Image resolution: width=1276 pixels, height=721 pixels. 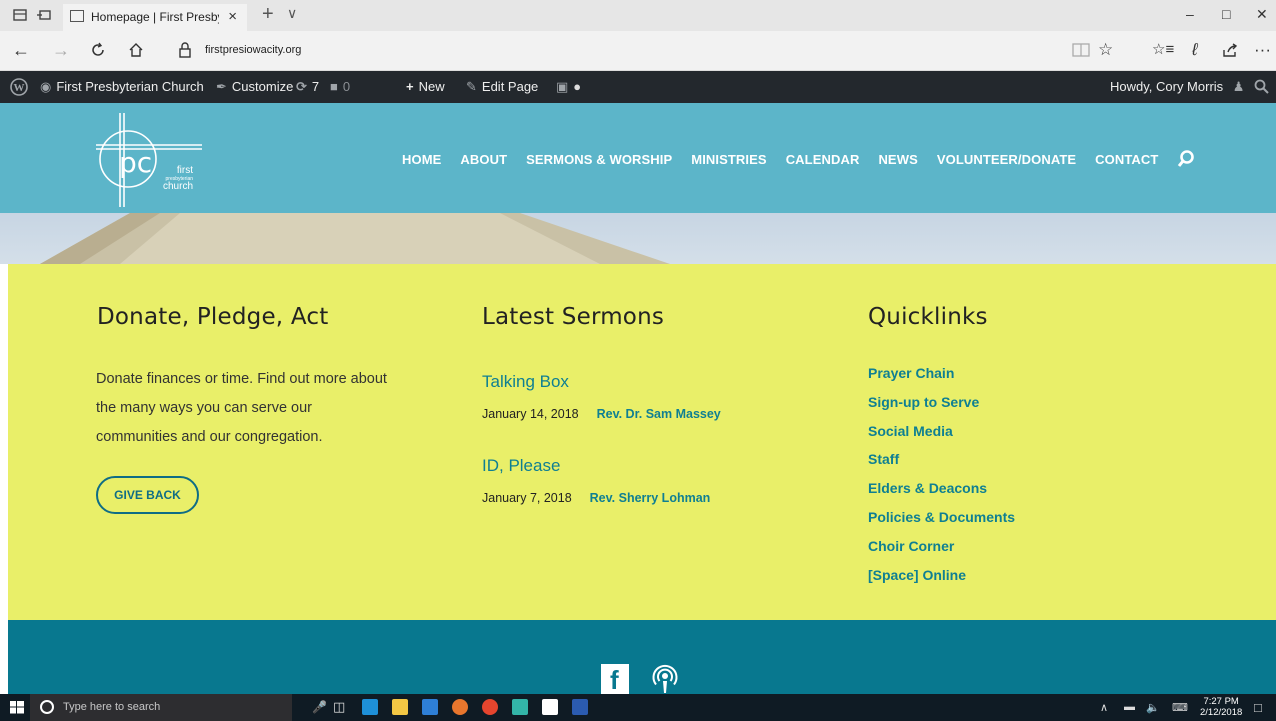 I want to click on keyboard-icon: ⌨, so click(x=1180, y=707).